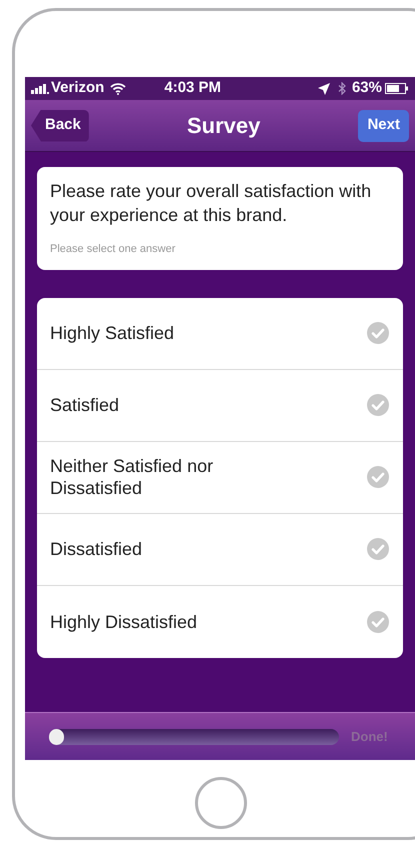 The height and width of the screenshot is (845, 415). What do you see at coordinates (342, 88) in the screenshot?
I see `bluetooth-icon` at bounding box center [342, 88].